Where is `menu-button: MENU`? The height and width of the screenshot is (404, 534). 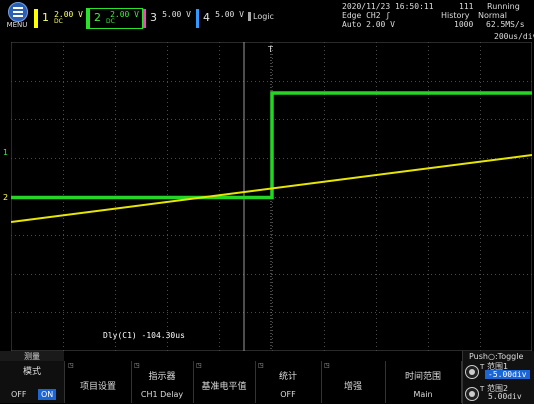 menu-button: MENU is located at coordinates (17, 16).